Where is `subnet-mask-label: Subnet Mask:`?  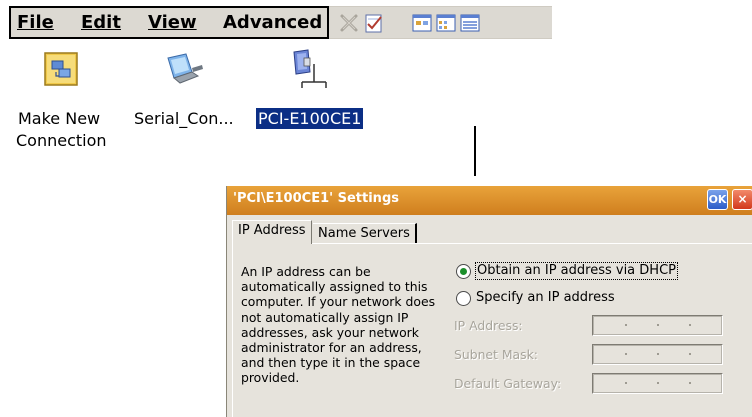
subnet-mask-label: Subnet Mask: is located at coordinates (496, 354).